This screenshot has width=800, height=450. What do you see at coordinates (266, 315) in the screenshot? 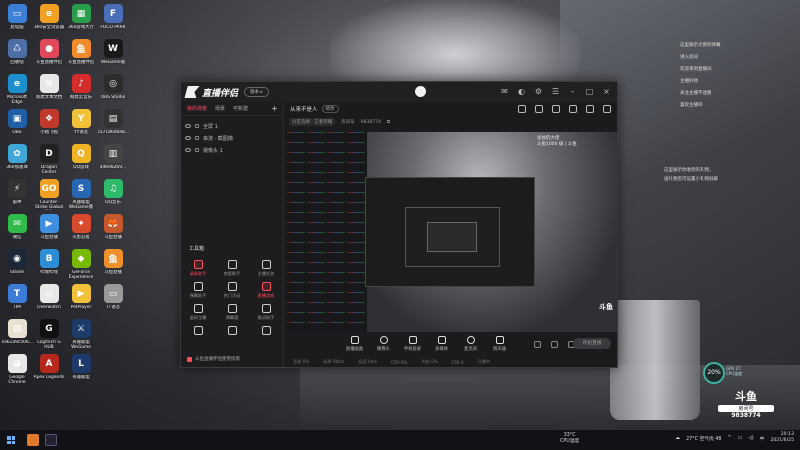
I see `toolbox-item: 歌词助手` at bounding box center [266, 315].